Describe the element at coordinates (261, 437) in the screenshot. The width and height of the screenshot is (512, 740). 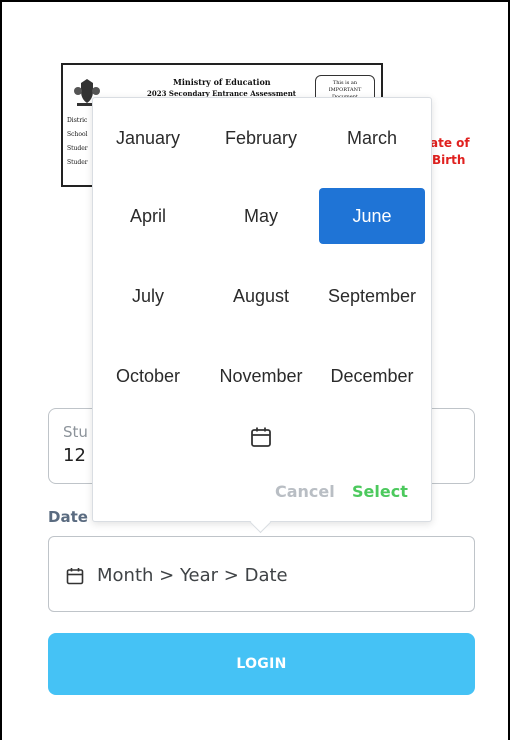
I see `calendar-toggle-icon` at that location.